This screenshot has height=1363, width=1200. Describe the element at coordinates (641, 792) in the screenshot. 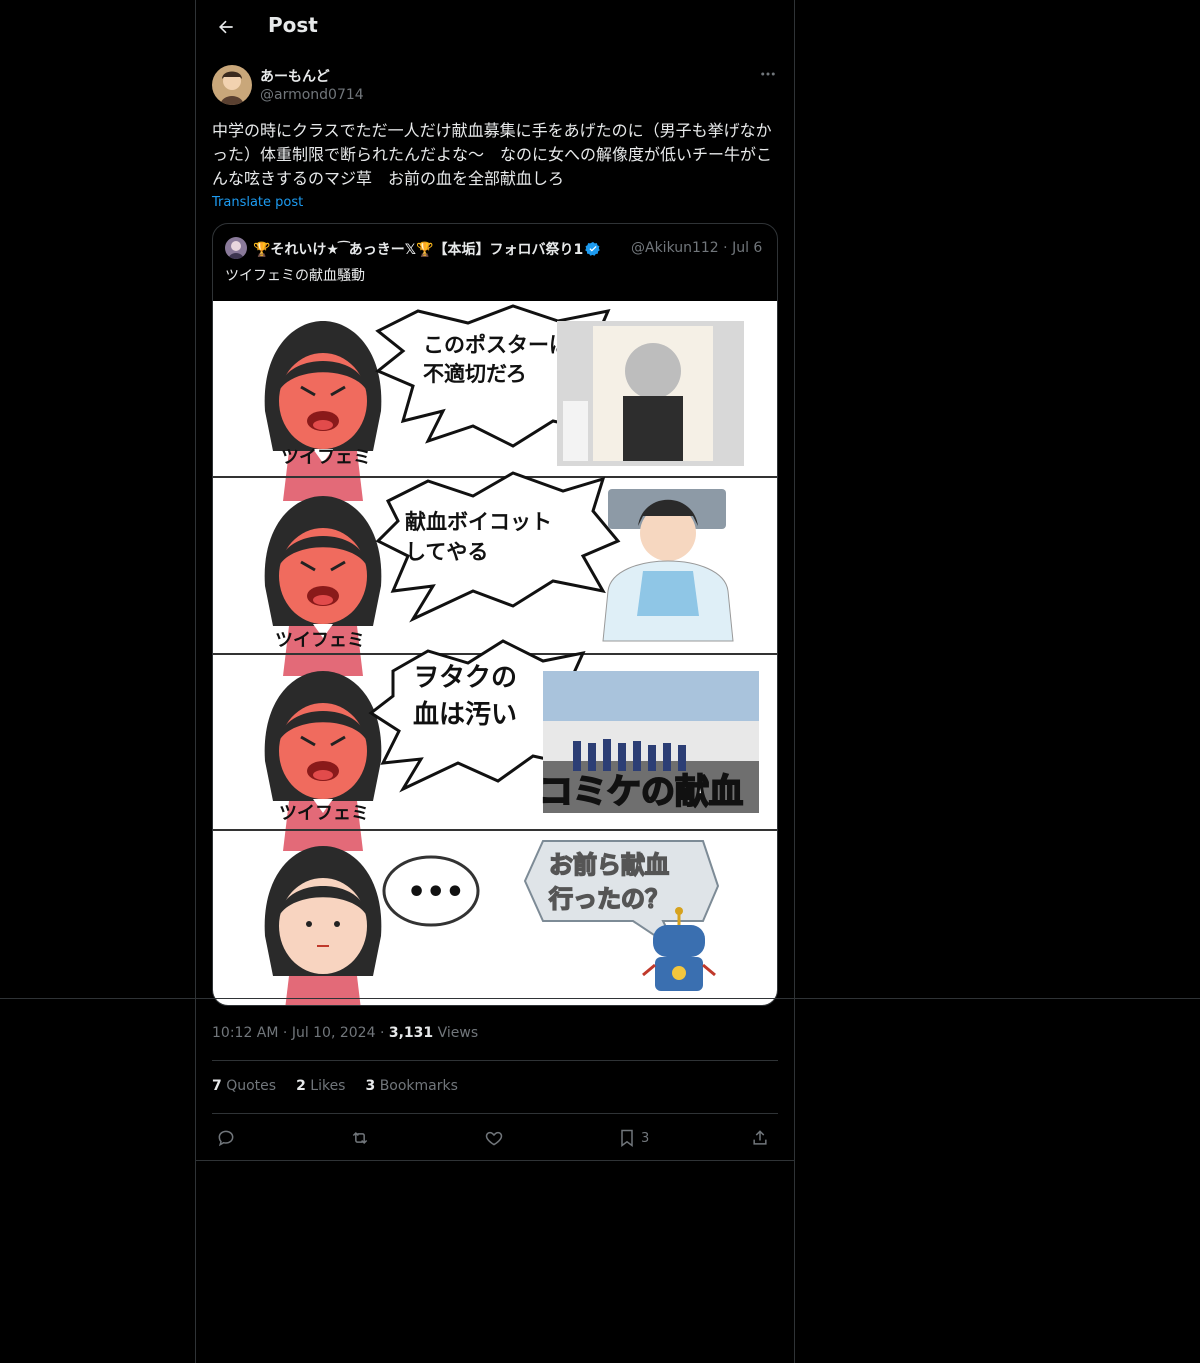

I see `panel3-photo-caption: コミケの献血` at that location.